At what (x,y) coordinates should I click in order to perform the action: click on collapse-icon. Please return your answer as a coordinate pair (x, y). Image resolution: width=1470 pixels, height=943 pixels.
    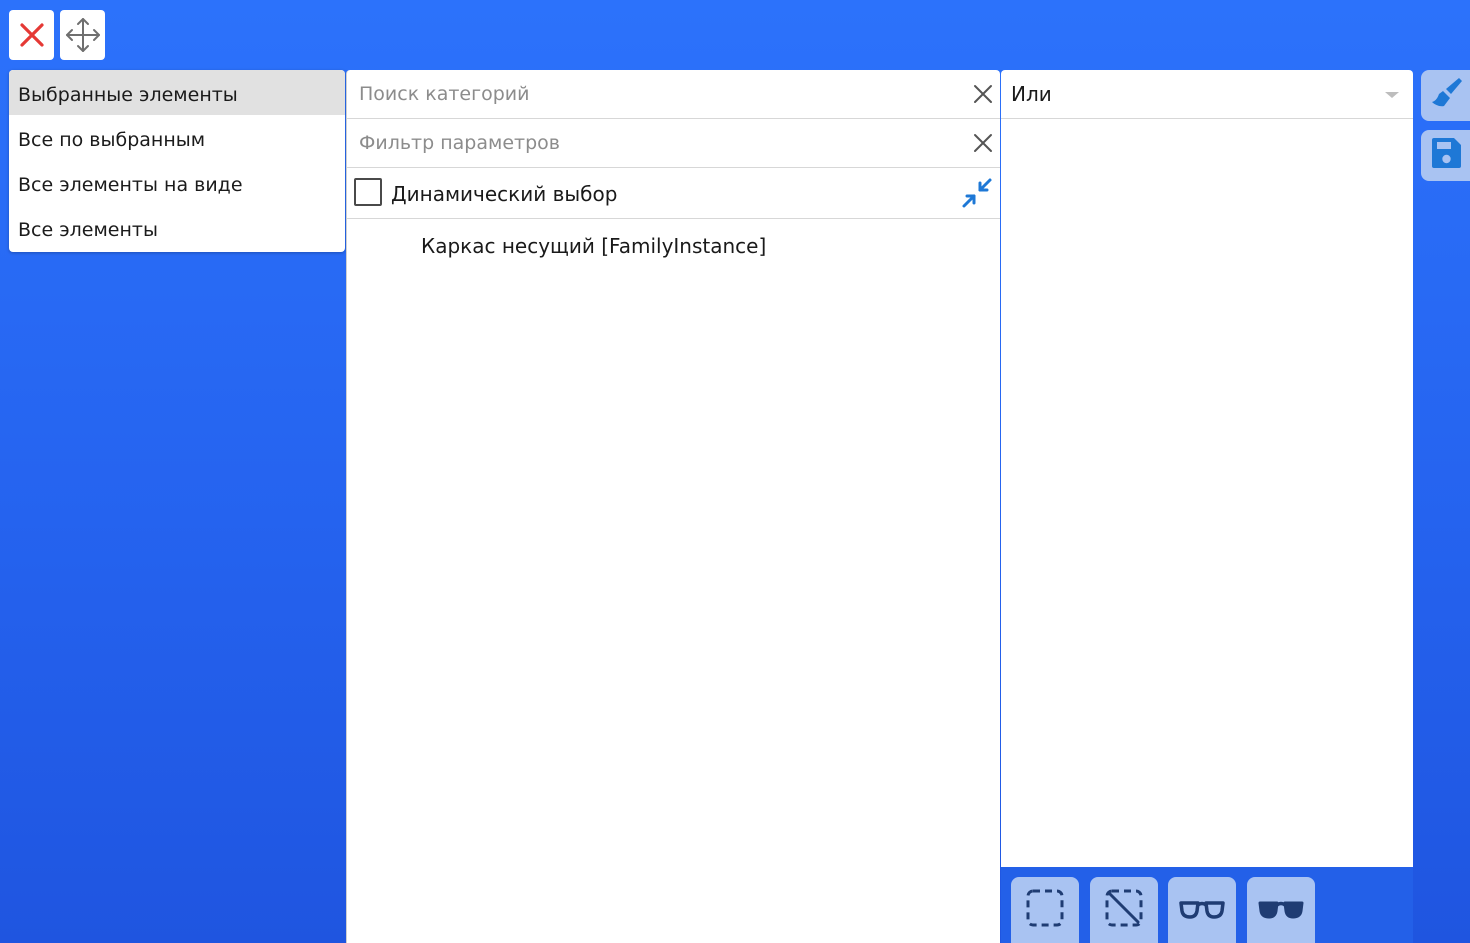
    Looking at the image, I should click on (977, 195).